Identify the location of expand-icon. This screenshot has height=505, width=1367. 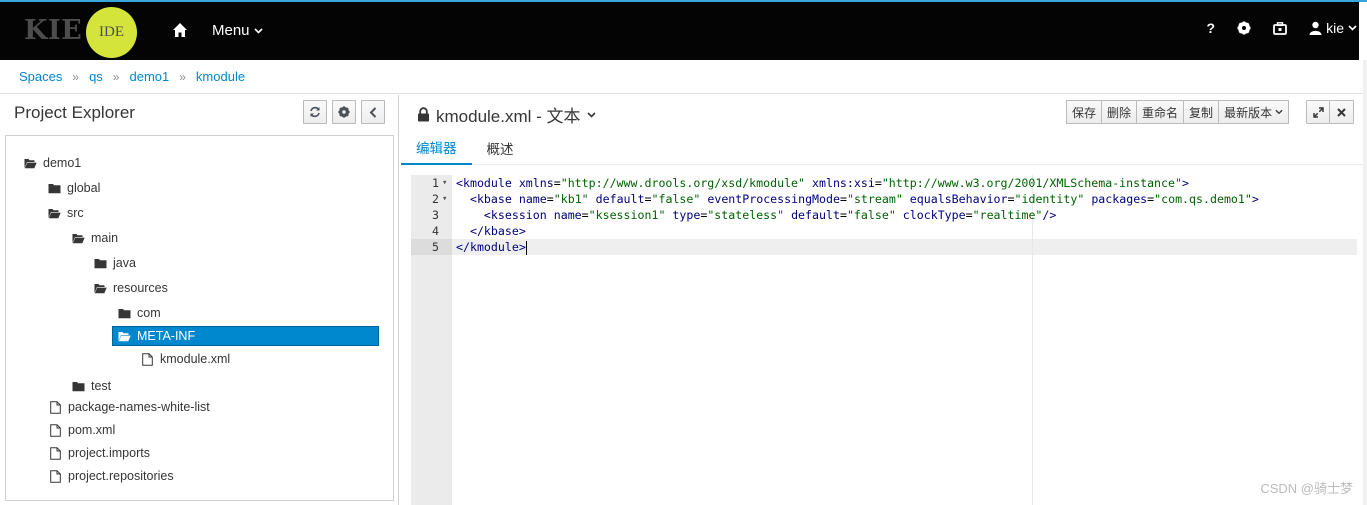
(1318, 112).